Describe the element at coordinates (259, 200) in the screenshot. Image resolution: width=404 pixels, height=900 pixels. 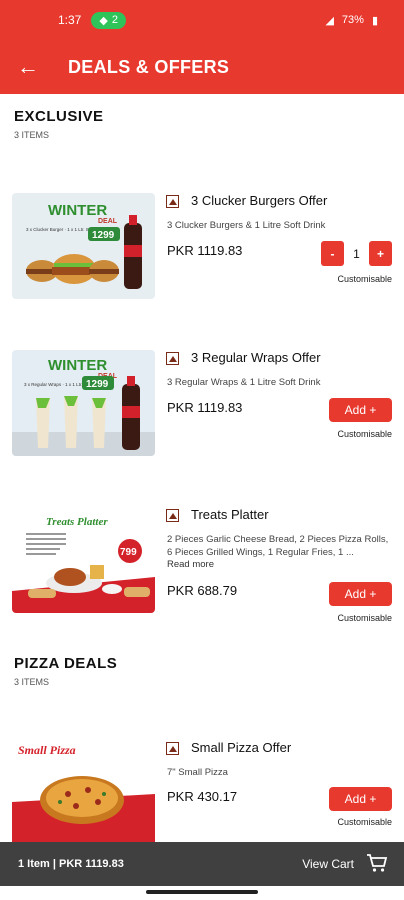
I see `item-name: 3 Clucker Burgers Offer` at that location.